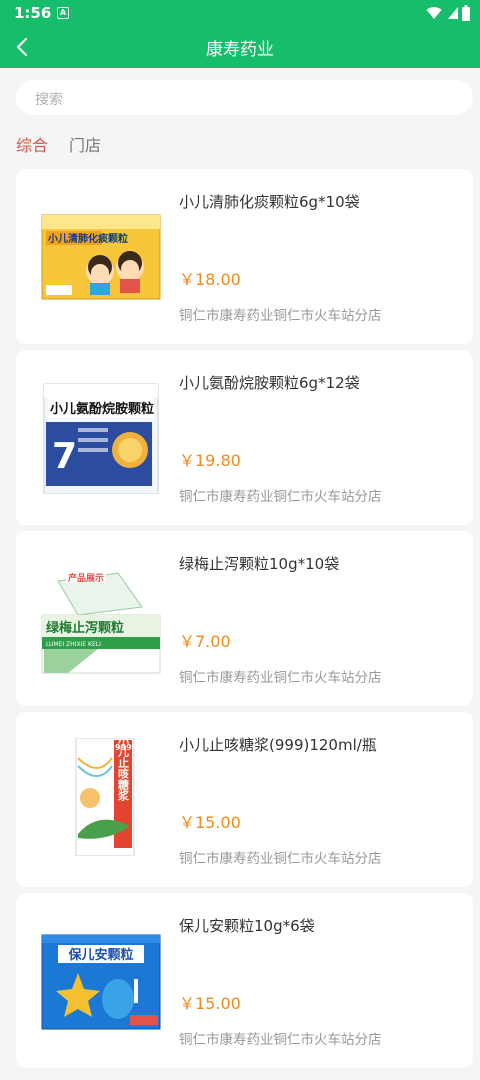 The height and width of the screenshot is (1080, 480). I want to click on product-image: 999 小儿止咳糖浆, so click(105, 797).